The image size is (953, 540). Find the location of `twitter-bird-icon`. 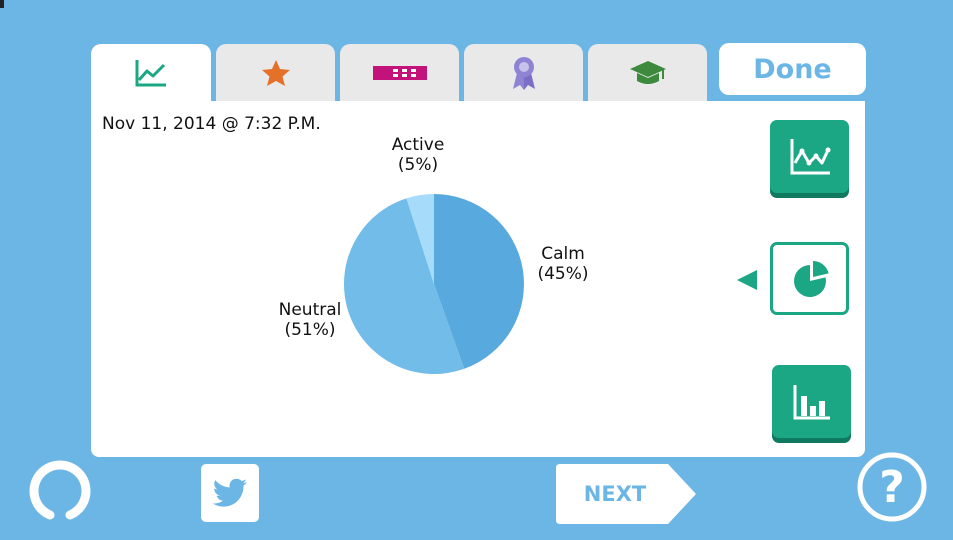

twitter-bird-icon is located at coordinates (229, 492).